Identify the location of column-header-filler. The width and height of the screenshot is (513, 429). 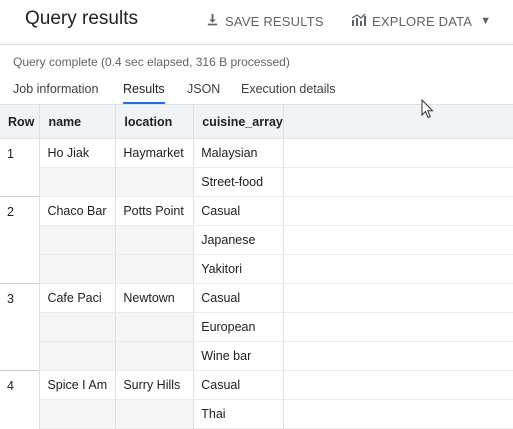
(398, 122).